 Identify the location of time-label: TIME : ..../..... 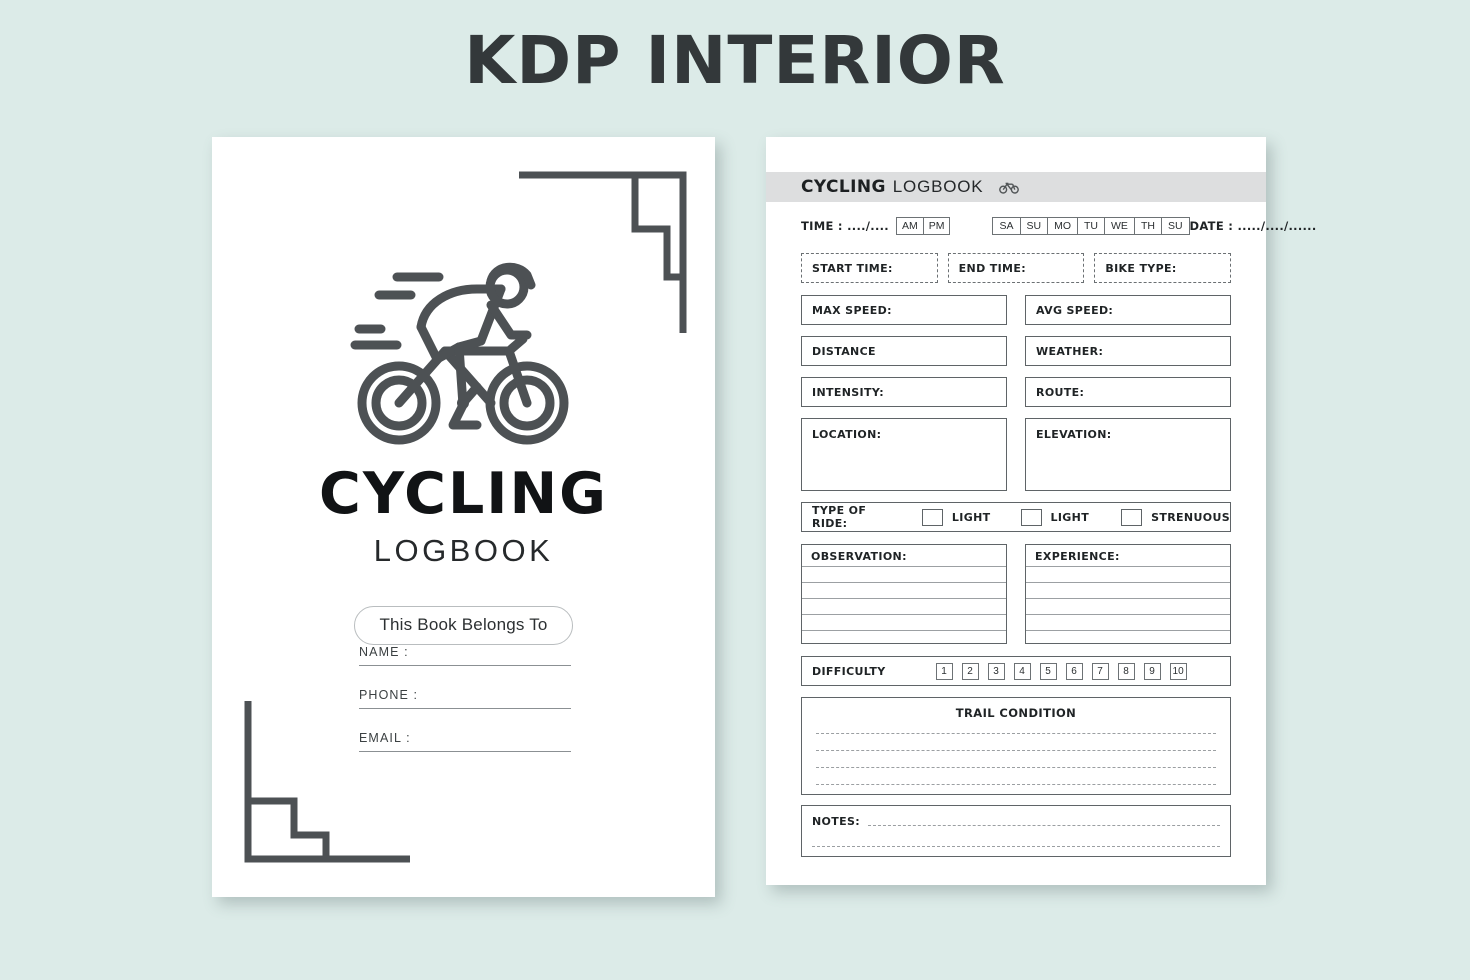
(845, 226).